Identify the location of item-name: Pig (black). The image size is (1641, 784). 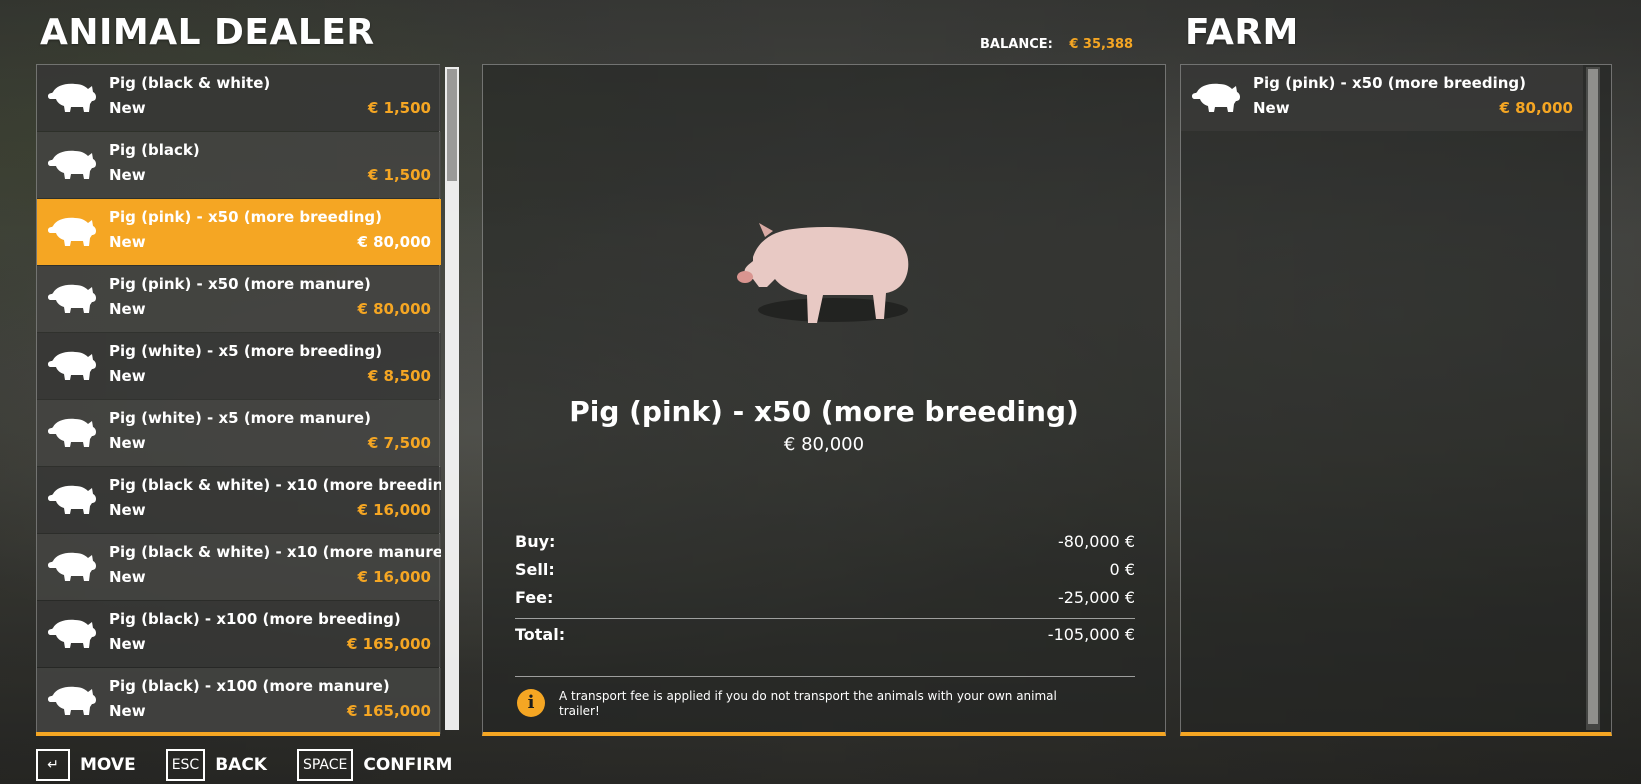
(154, 150).